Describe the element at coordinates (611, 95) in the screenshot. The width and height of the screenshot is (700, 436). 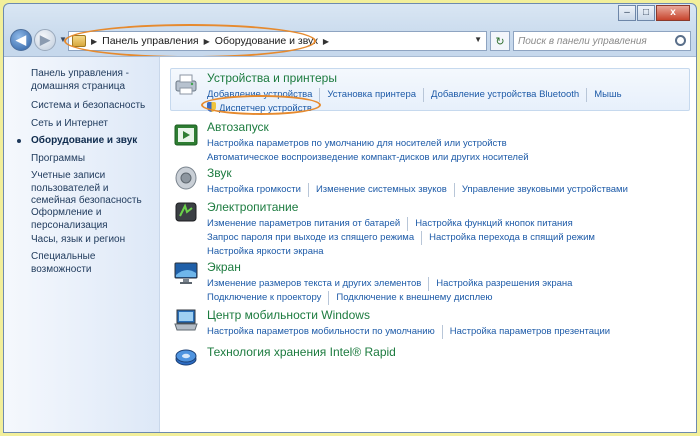
I see `link-mouse: Мышь` at that location.